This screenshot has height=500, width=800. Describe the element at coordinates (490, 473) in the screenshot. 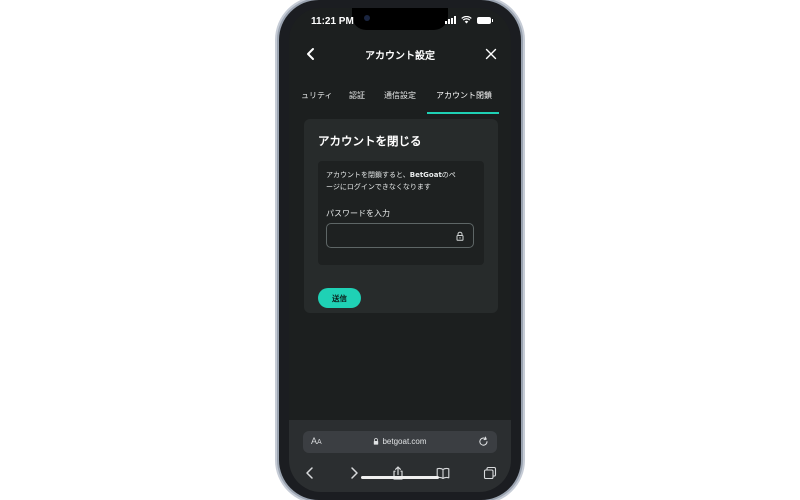

I see `tabs-icon` at that location.